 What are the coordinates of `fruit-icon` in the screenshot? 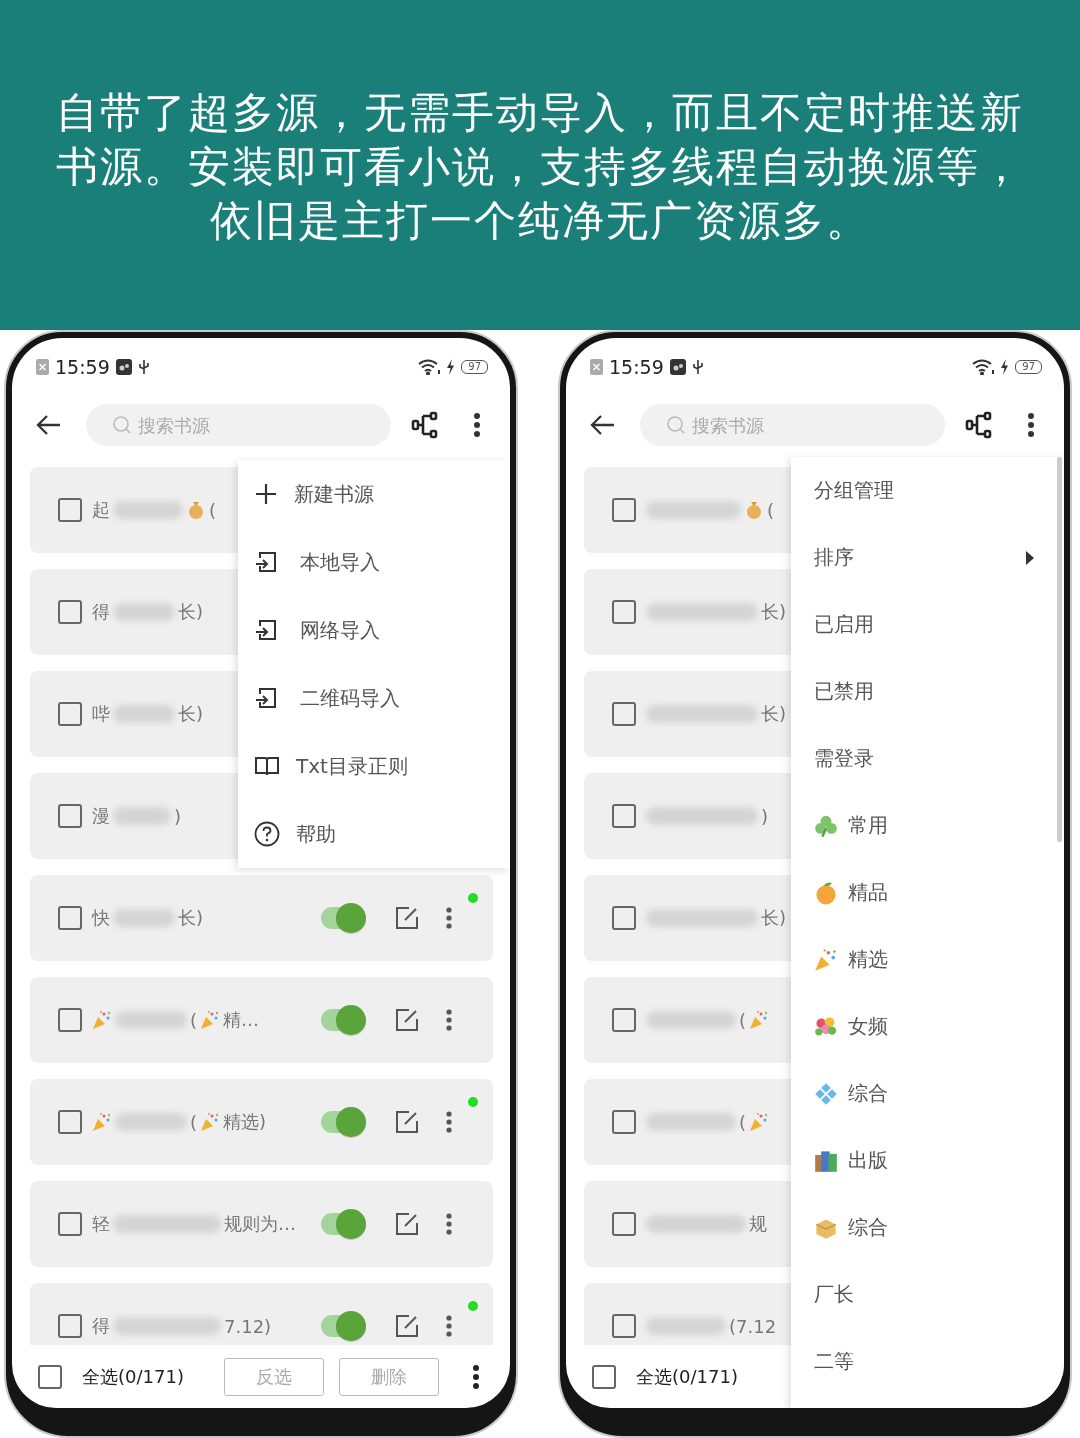 It's located at (826, 892).